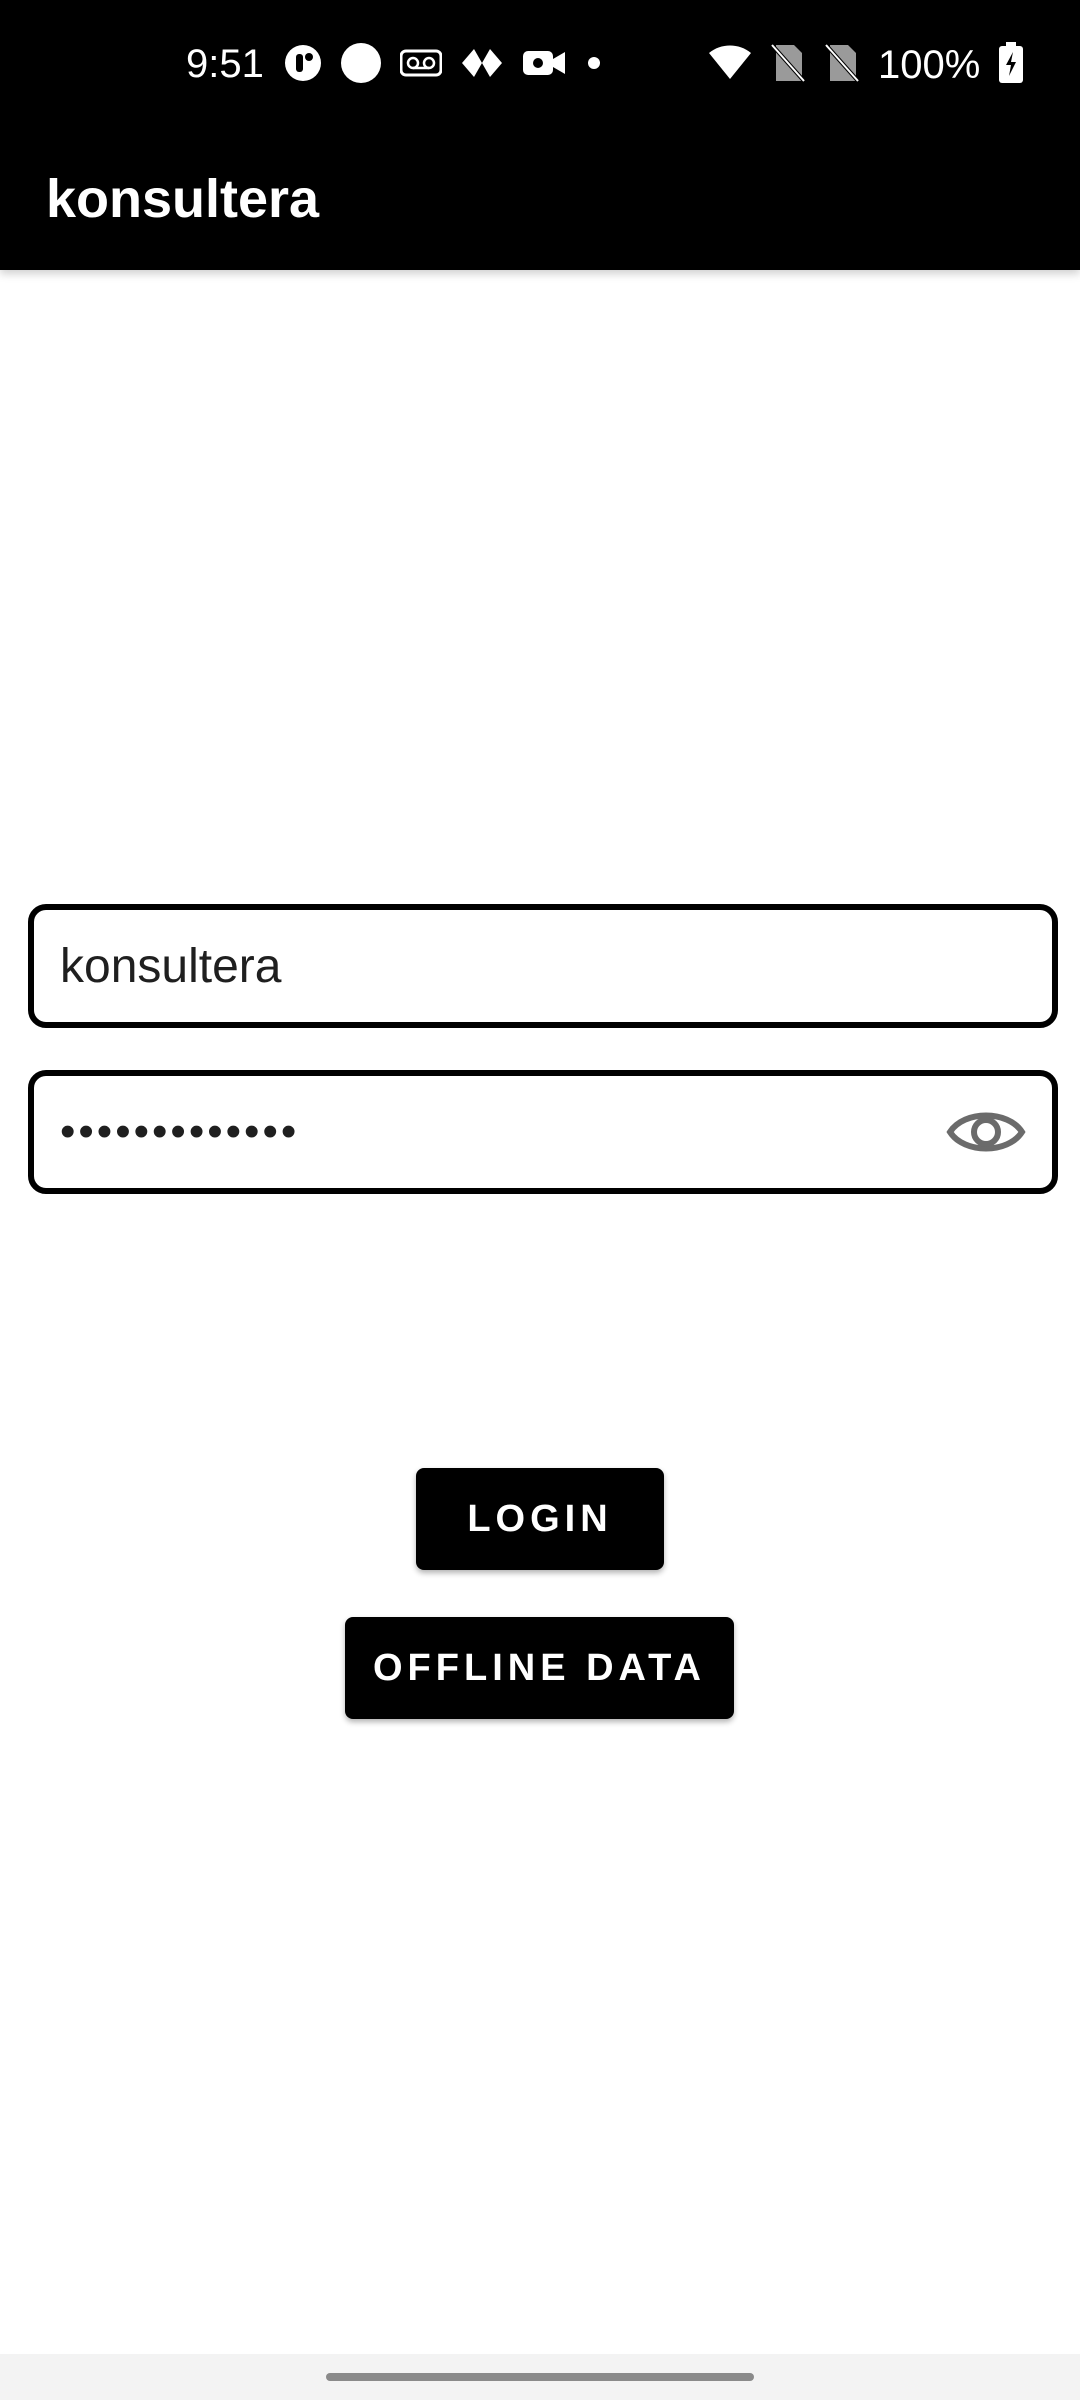 Image resolution: width=1080 pixels, height=2400 pixels. I want to click on status-icons-right: 100%, so click(866, 65).